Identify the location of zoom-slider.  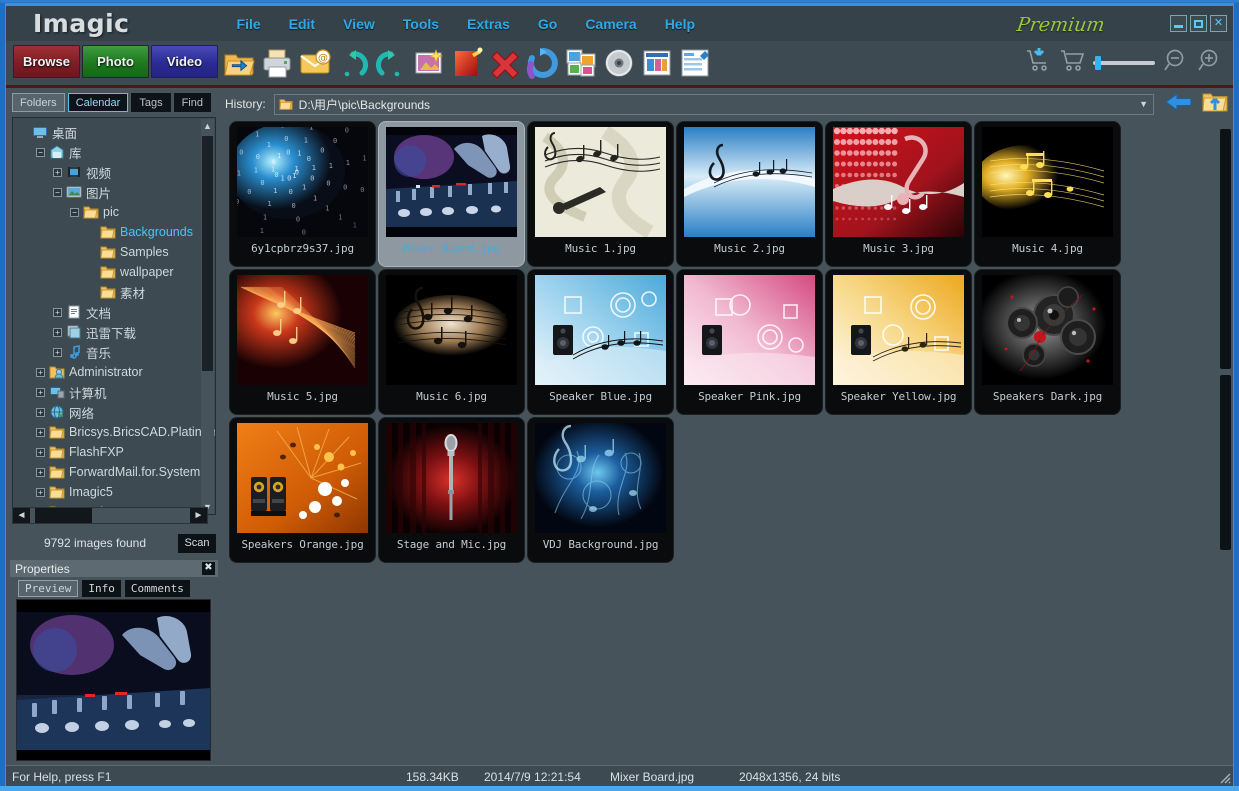
(1124, 63).